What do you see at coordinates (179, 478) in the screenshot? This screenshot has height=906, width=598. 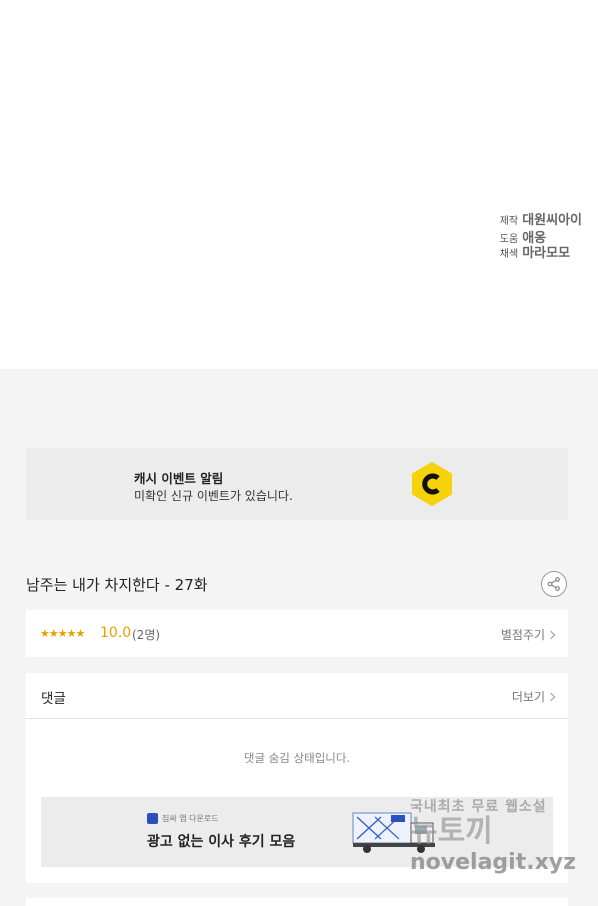 I see `banner-title: 캐시 이벤트 알림` at bounding box center [179, 478].